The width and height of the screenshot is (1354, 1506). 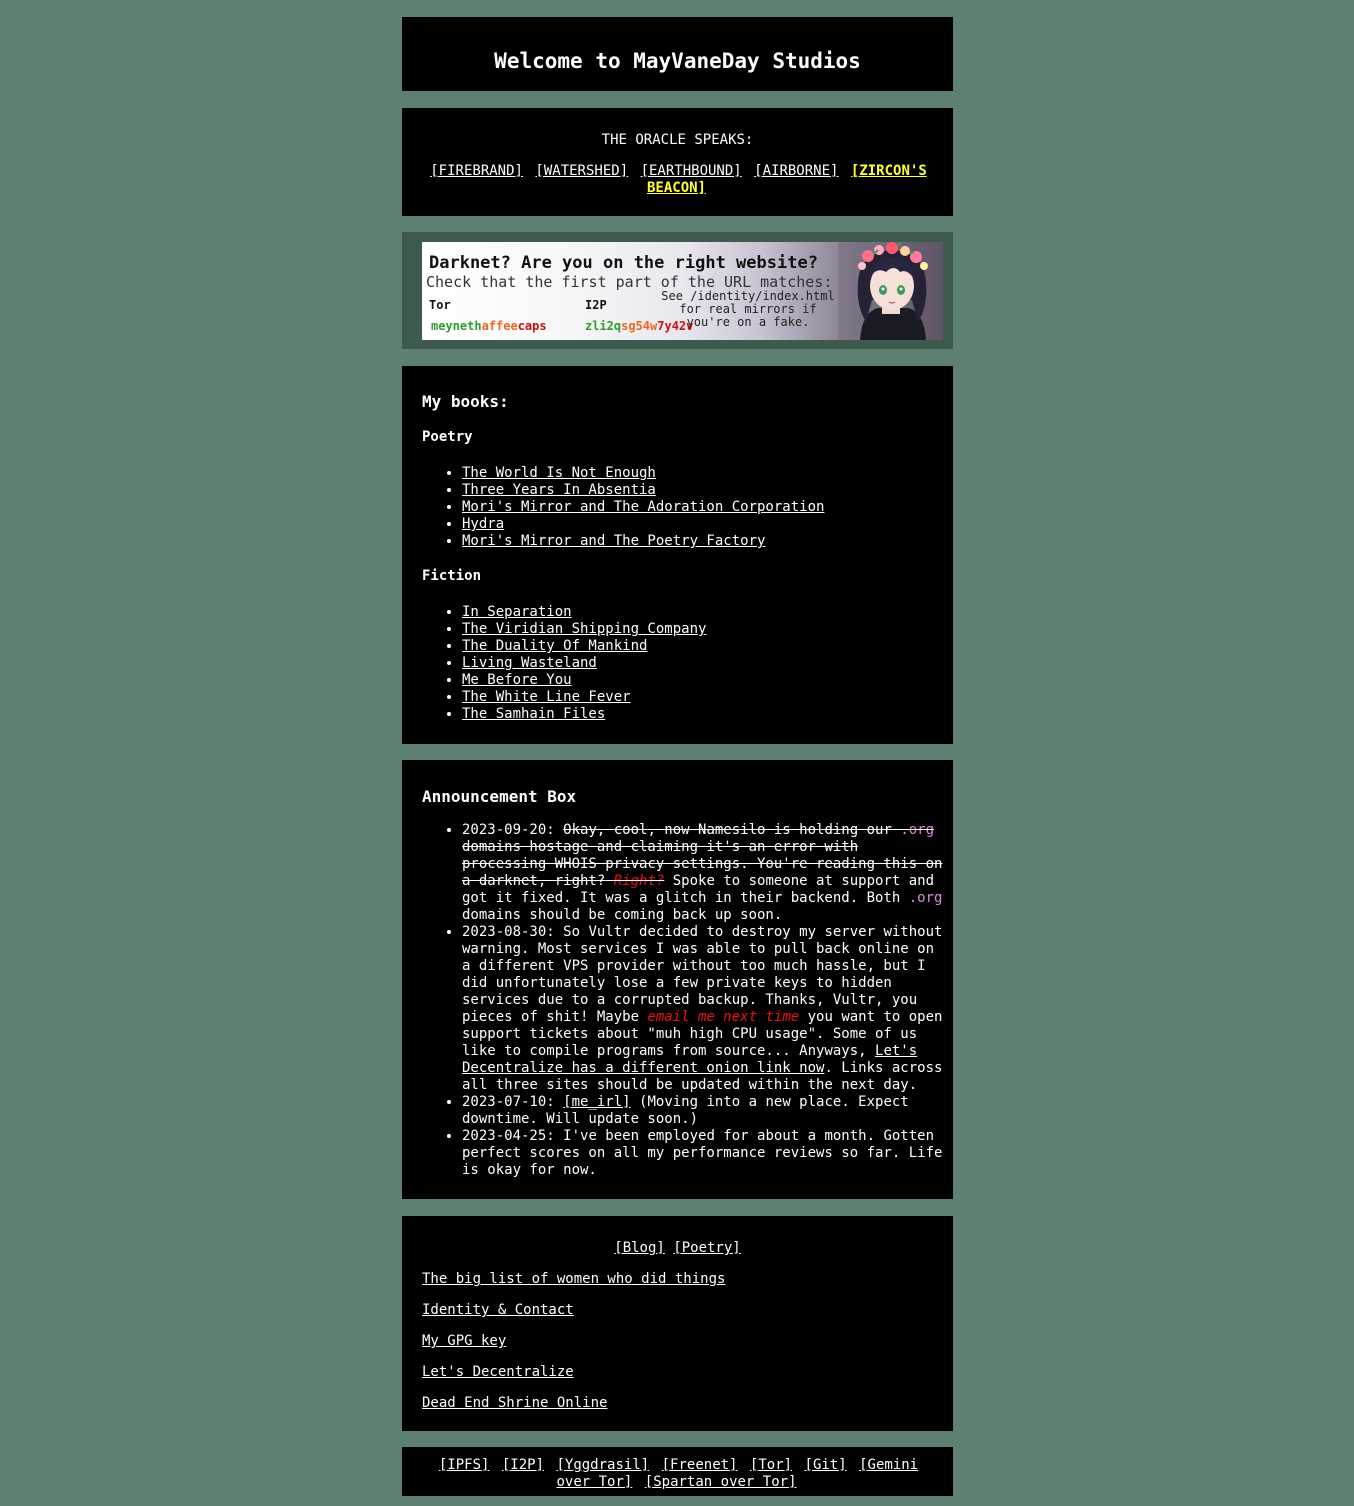 What do you see at coordinates (677, 61) in the screenshot?
I see `page-title: Welcome to MayVaneDay Studios` at bounding box center [677, 61].